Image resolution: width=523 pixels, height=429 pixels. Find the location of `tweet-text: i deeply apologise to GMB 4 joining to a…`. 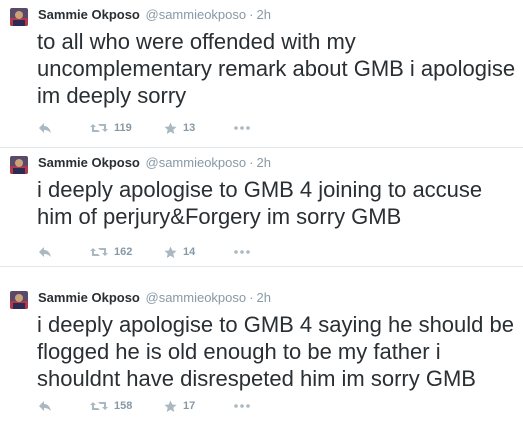

tweet-text: i deeply apologise to GMB 4 joining to a… is located at coordinates (260, 203).